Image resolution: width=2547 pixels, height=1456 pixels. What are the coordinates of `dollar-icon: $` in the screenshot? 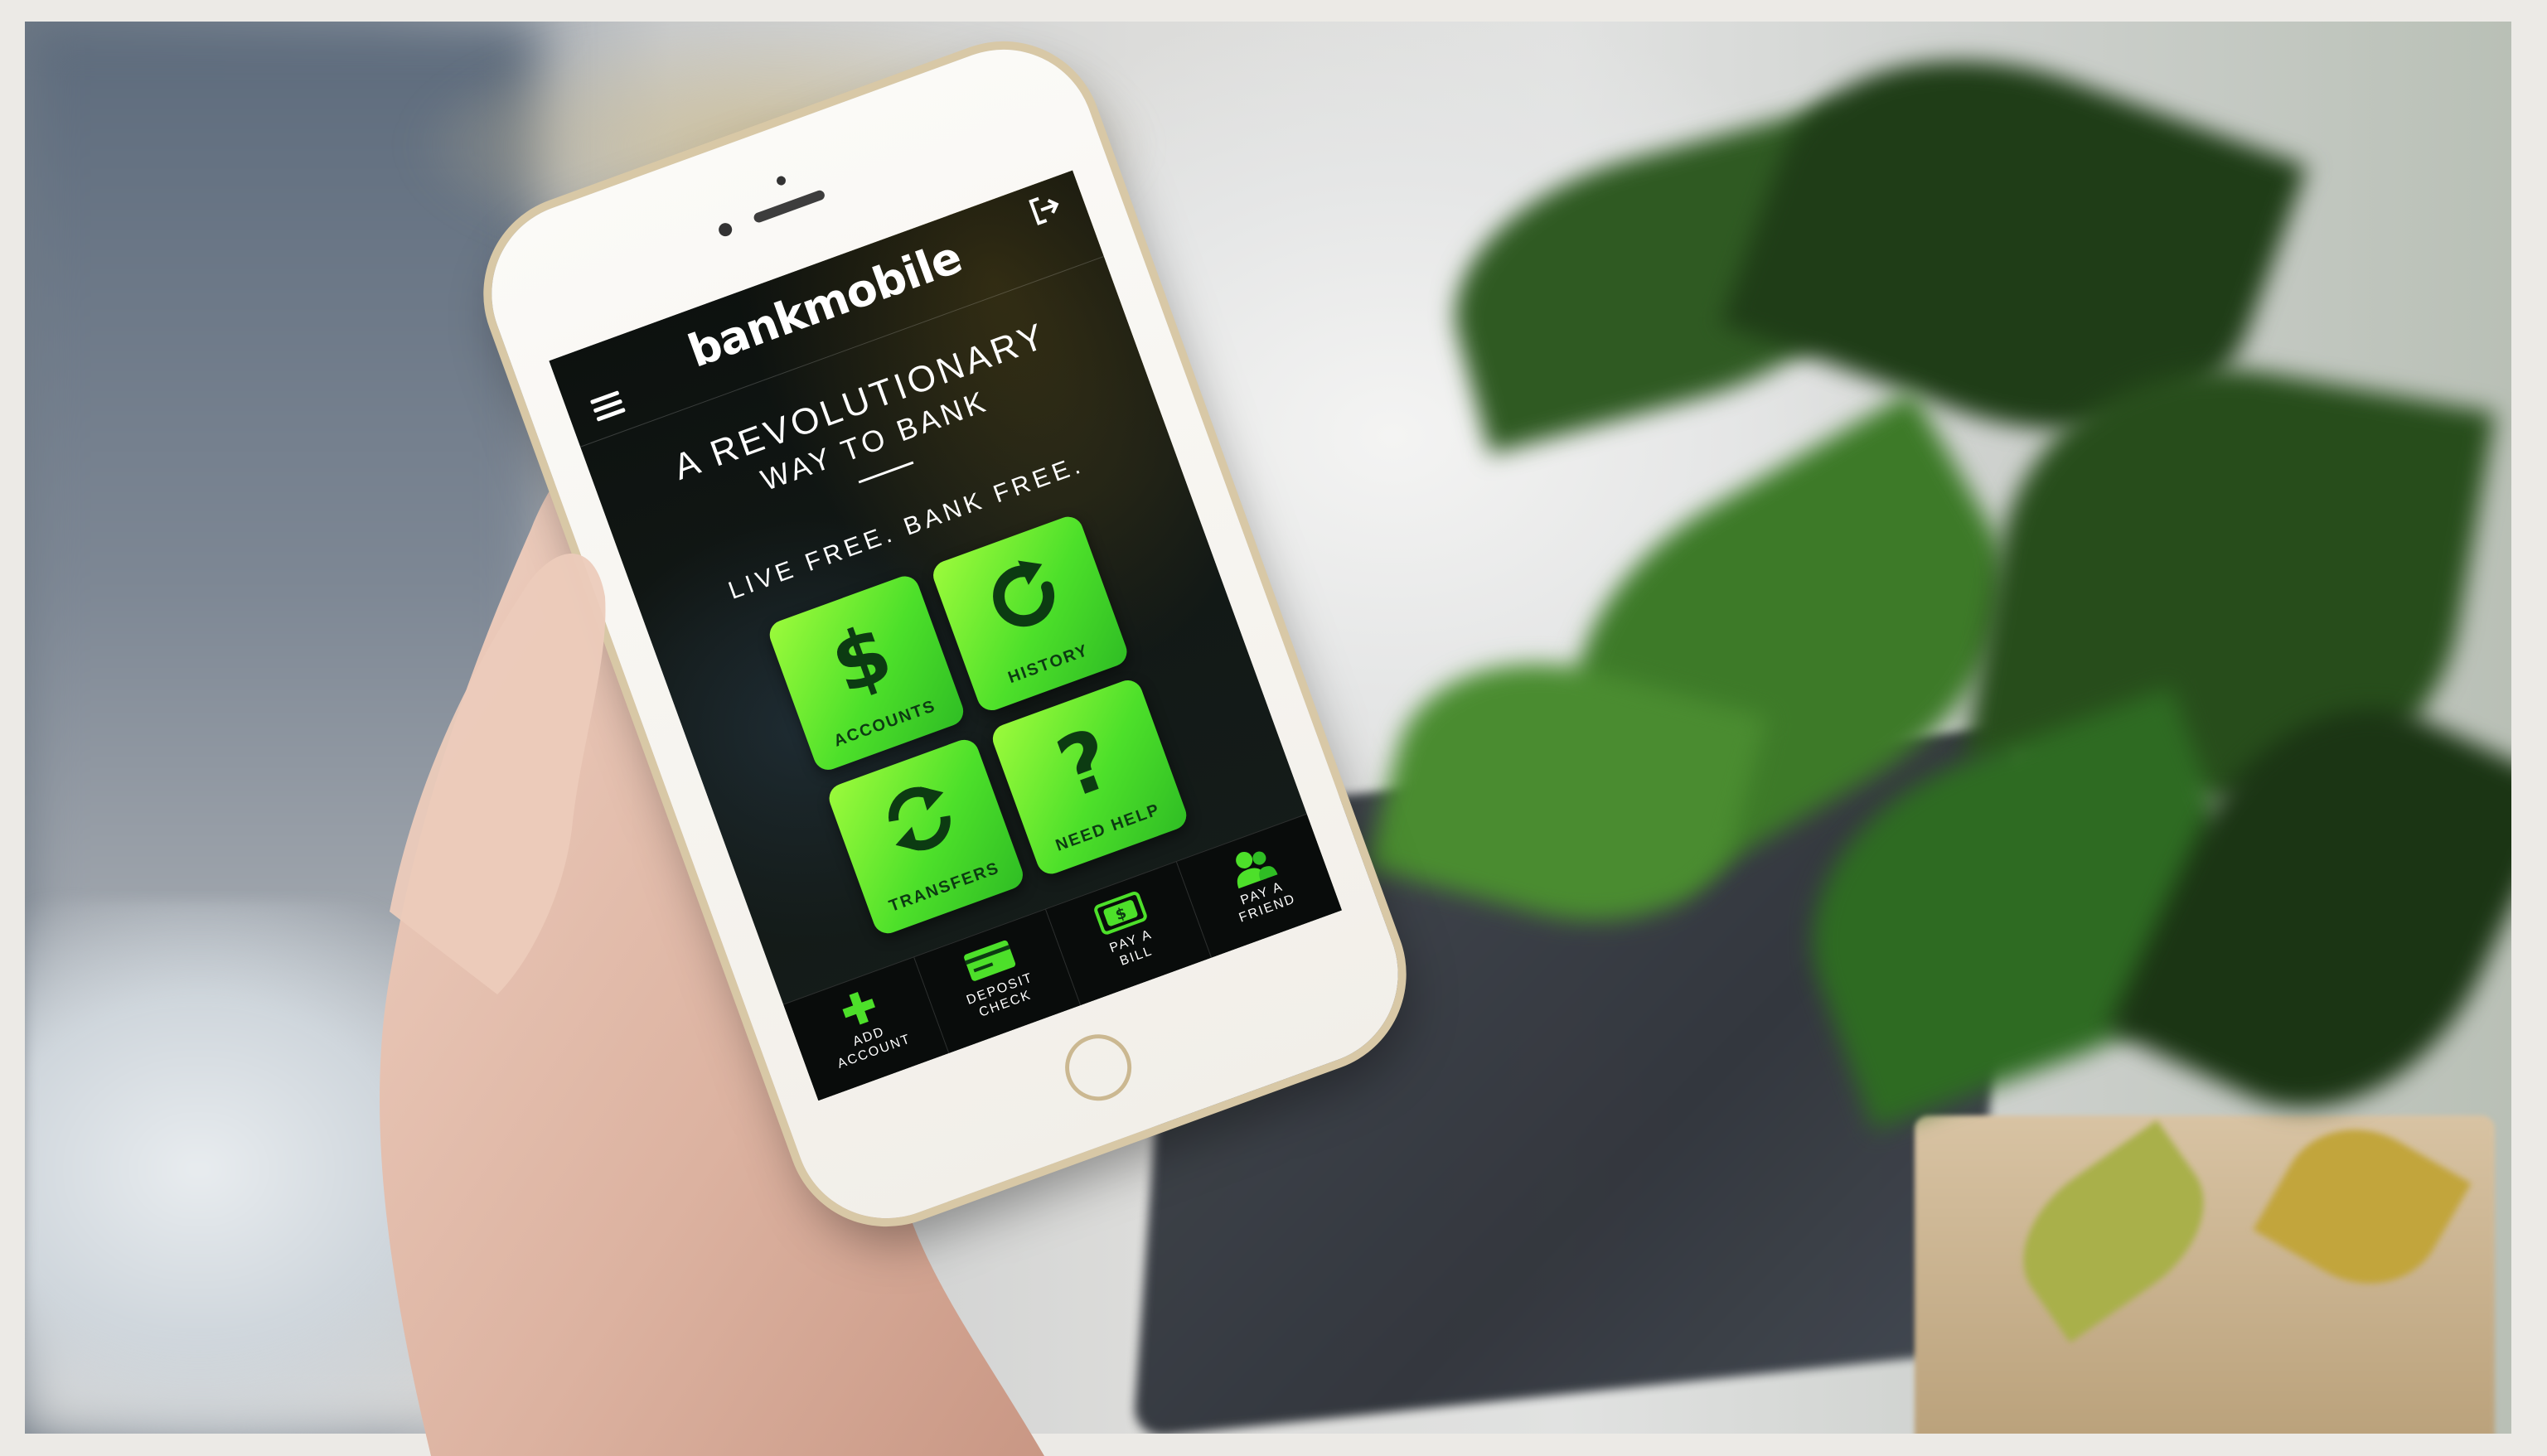 It's located at (862, 657).